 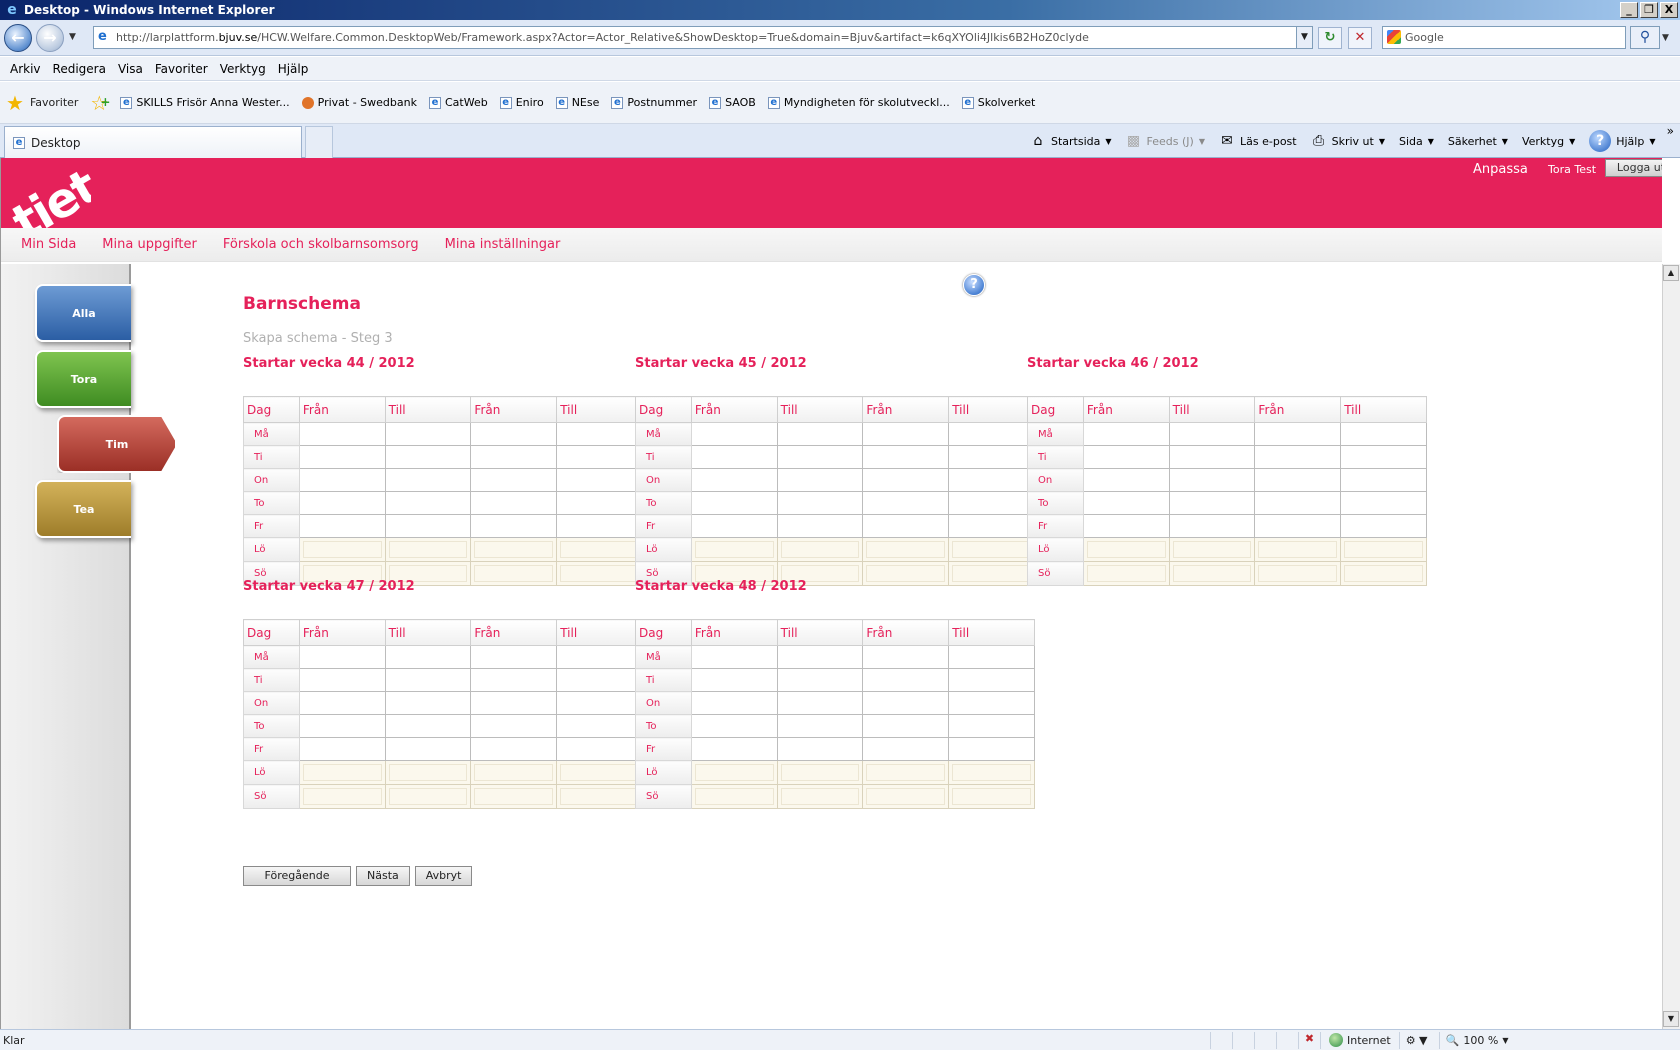 What do you see at coordinates (1504, 37) in the screenshot?
I see `search-input: Google` at bounding box center [1504, 37].